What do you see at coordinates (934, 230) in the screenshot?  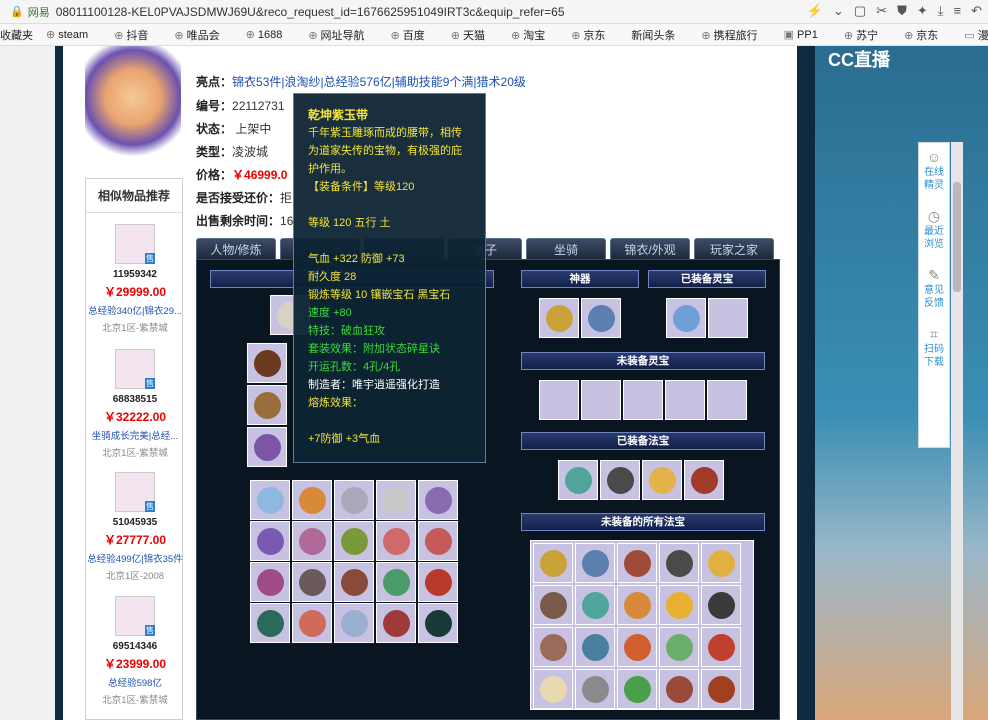 I see `recent-browse-item: ◷ 最近浏览` at bounding box center [934, 230].